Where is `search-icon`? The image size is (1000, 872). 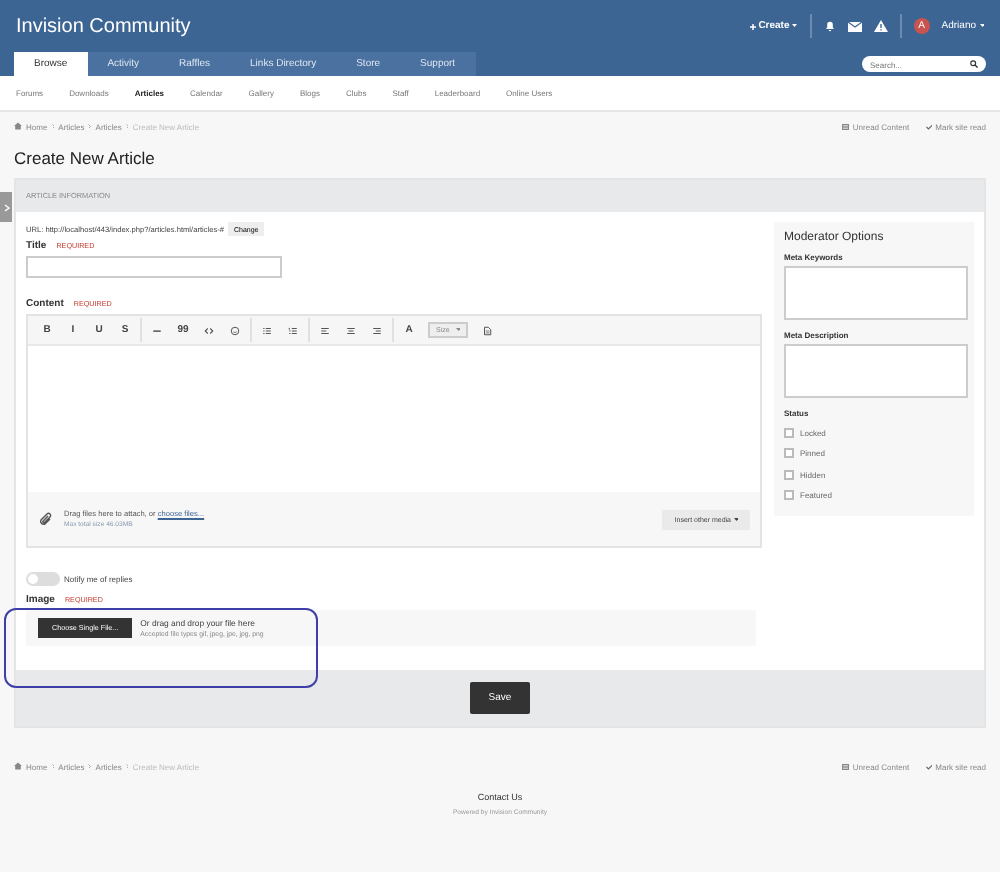
search-icon is located at coordinates (974, 64).